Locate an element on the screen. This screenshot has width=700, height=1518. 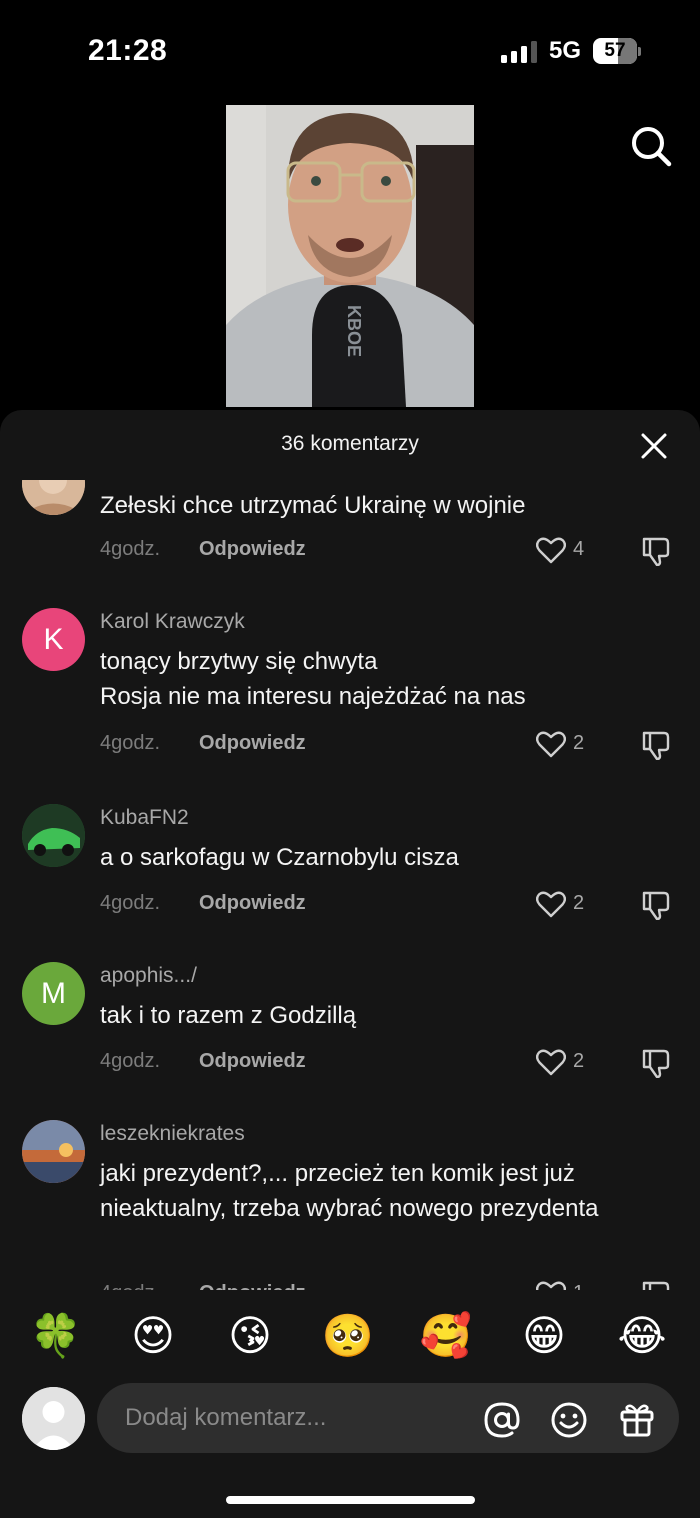
comment-input is located at coordinates (295, 1418).